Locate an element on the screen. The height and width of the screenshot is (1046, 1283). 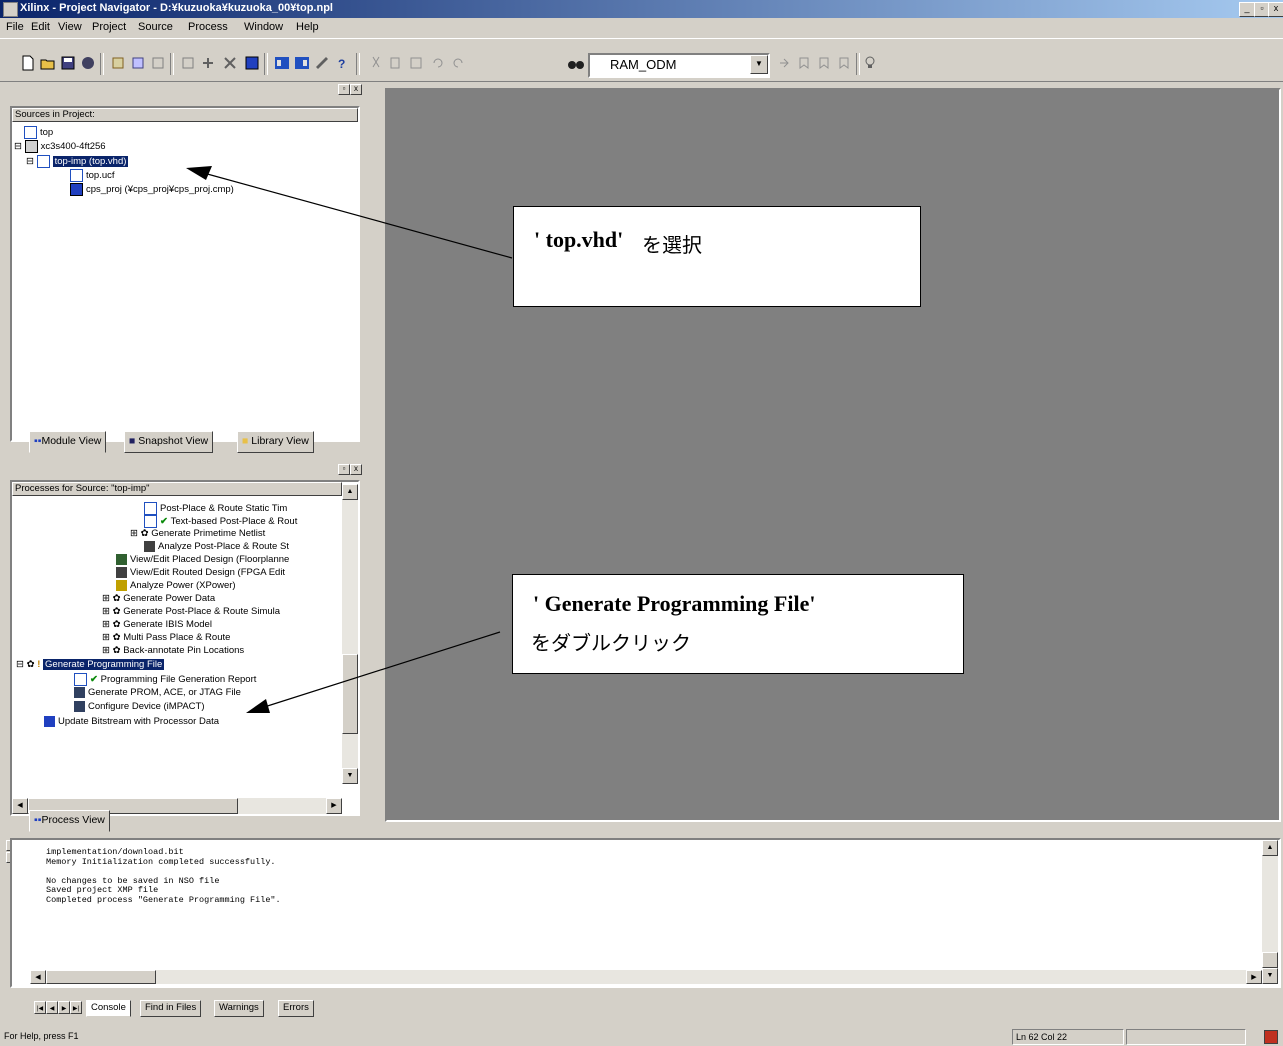
binoculars-icon is located at coordinates (576, 63).